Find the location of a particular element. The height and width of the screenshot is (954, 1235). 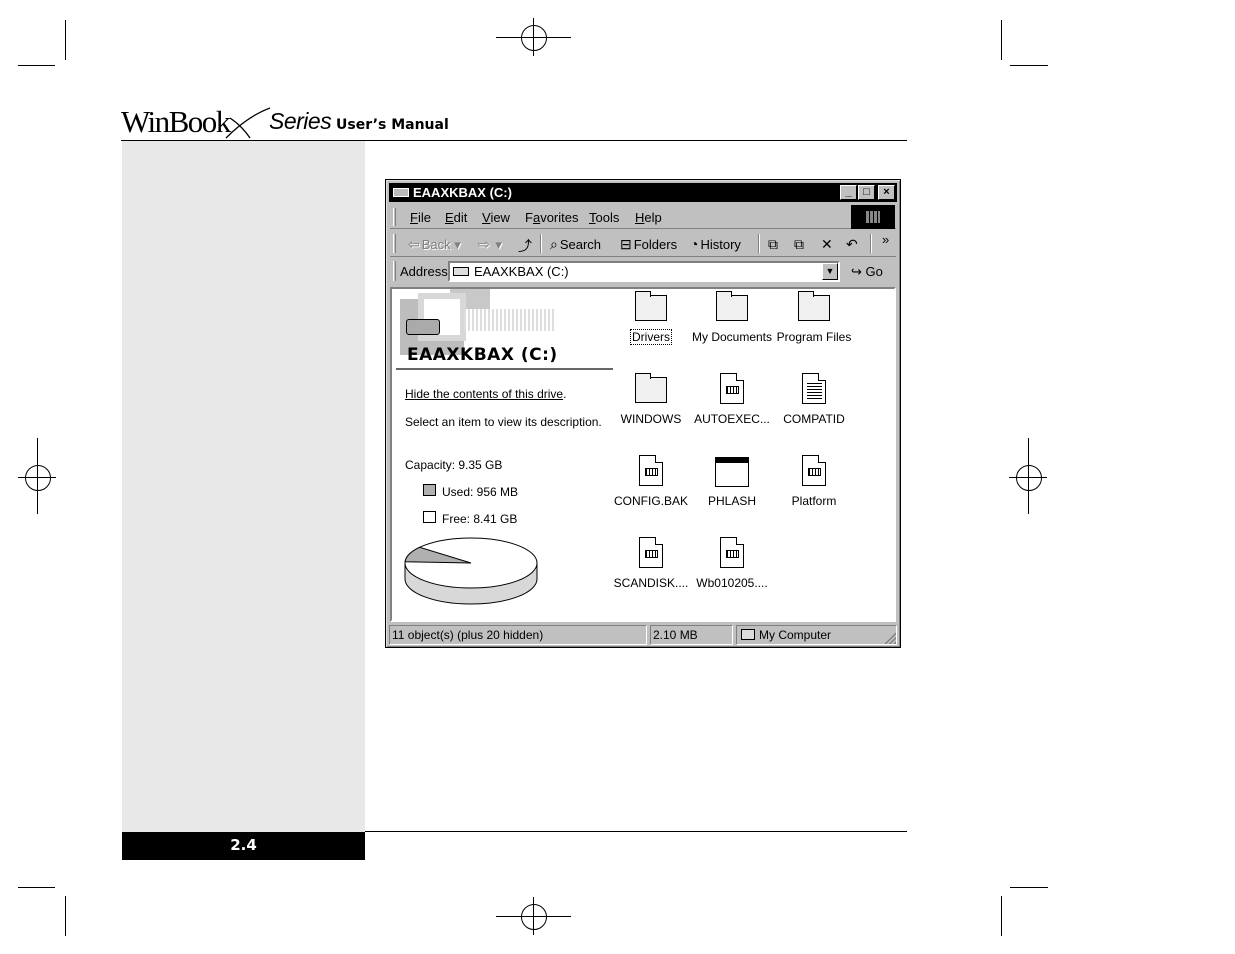

address-dropdown-button: ▼ is located at coordinates (830, 271).